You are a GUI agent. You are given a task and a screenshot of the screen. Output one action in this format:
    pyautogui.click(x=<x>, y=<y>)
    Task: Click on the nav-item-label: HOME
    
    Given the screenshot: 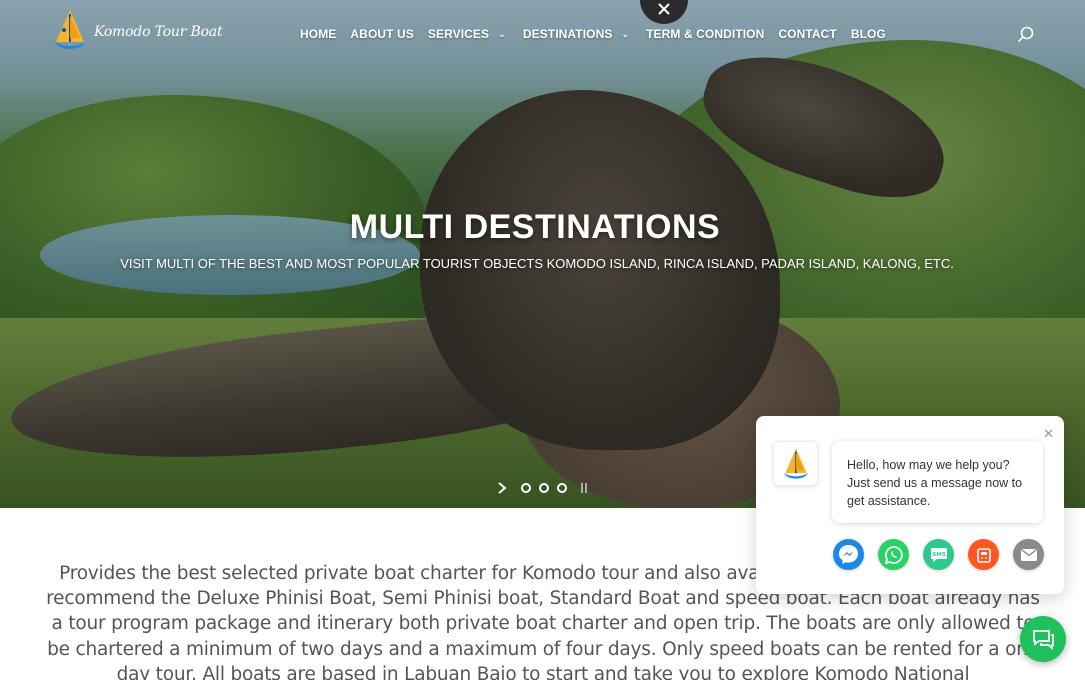 What is the action you would take?
    pyautogui.click(x=318, y=34)
    